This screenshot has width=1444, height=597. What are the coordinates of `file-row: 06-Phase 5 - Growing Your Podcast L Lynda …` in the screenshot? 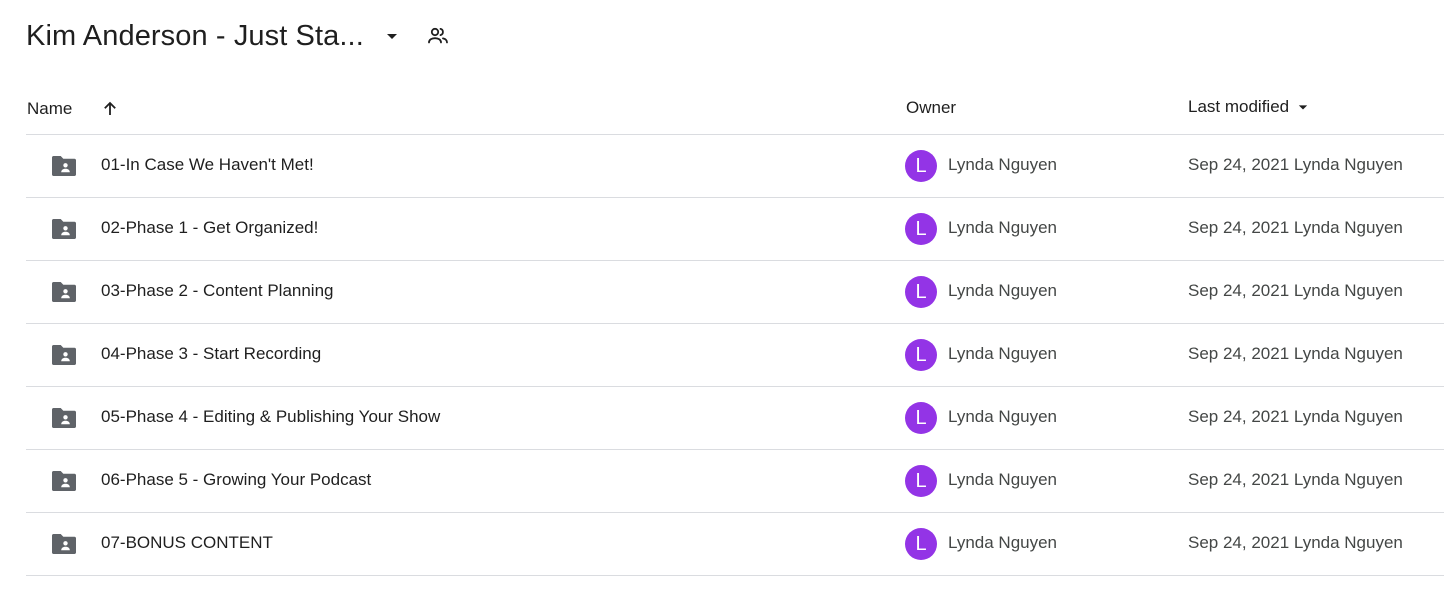 It's located at (735, 481).